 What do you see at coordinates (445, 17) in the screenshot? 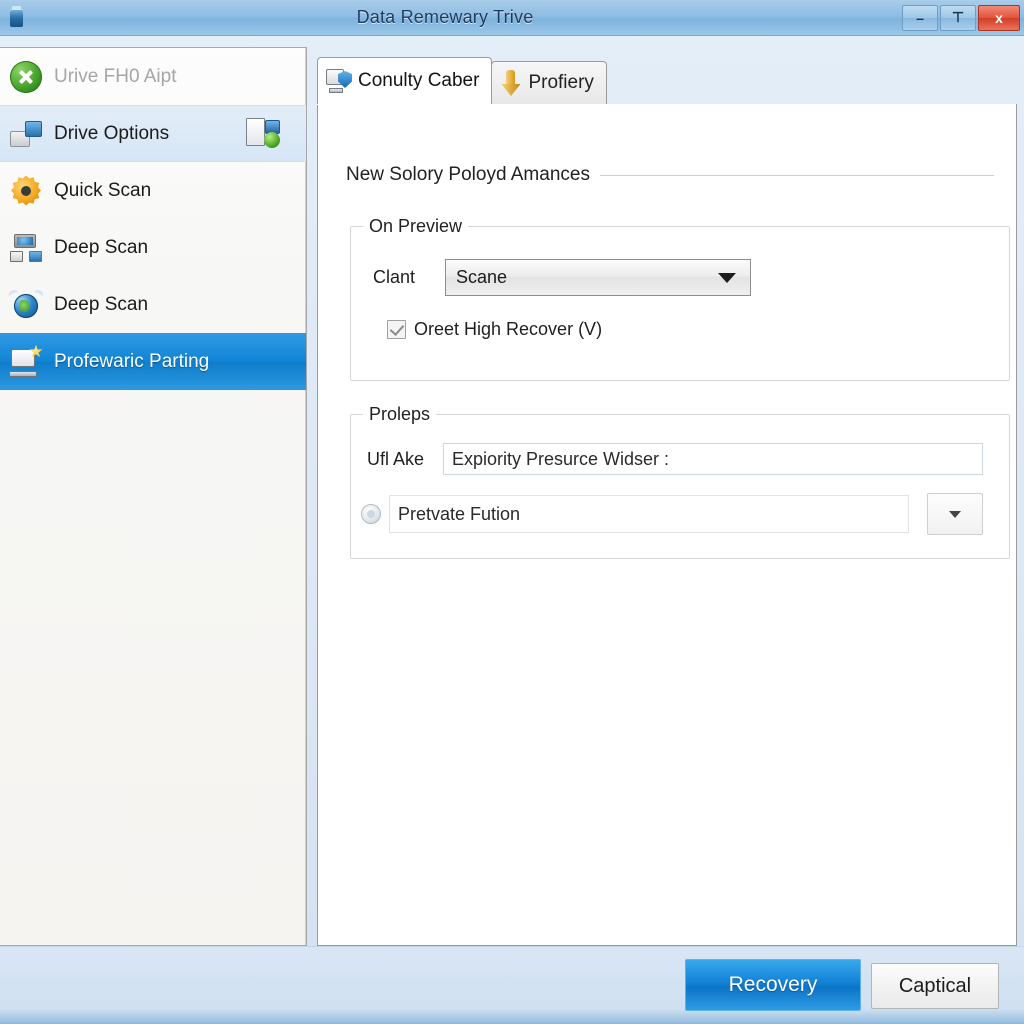
I see `window-title: Data Remewary Trive` at bounding box center [445, 17].